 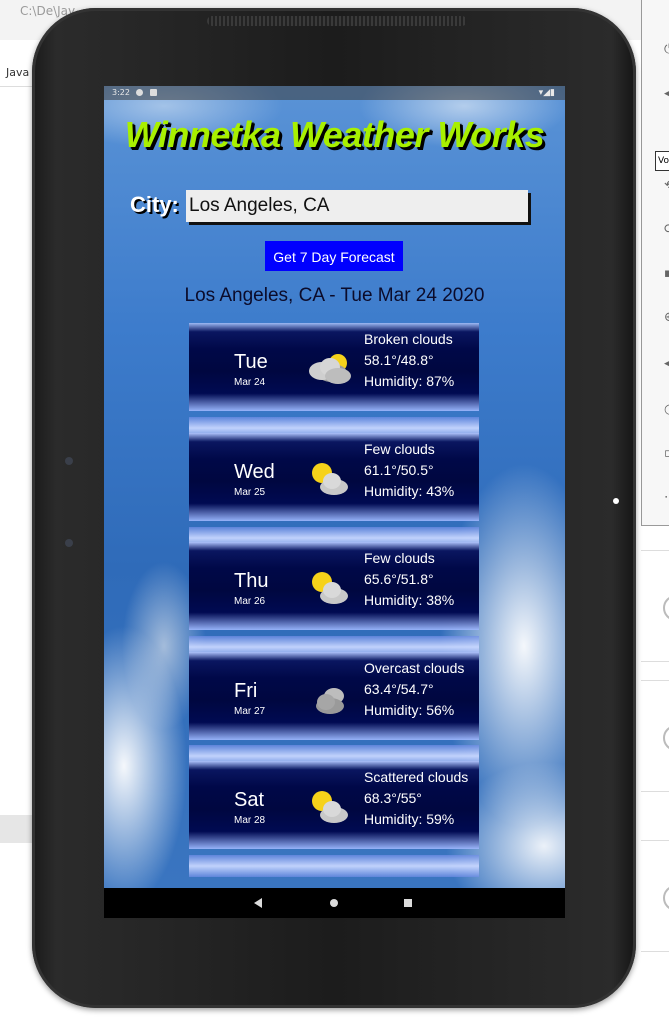 I want to click on forecast-details: Scattered clouds 68.3°/55° Humidity: 59%, so click(x=416, y=798).